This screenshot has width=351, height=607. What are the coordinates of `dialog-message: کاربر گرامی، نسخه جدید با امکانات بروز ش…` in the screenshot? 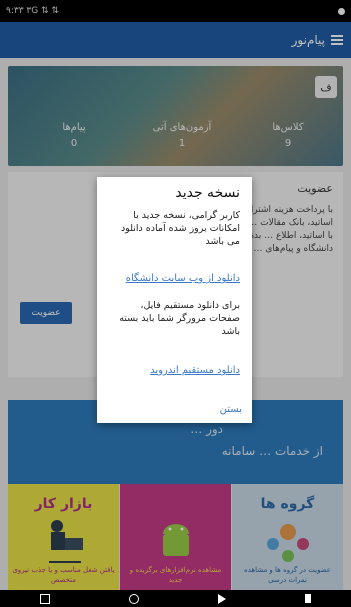 It's located at (180, 228).